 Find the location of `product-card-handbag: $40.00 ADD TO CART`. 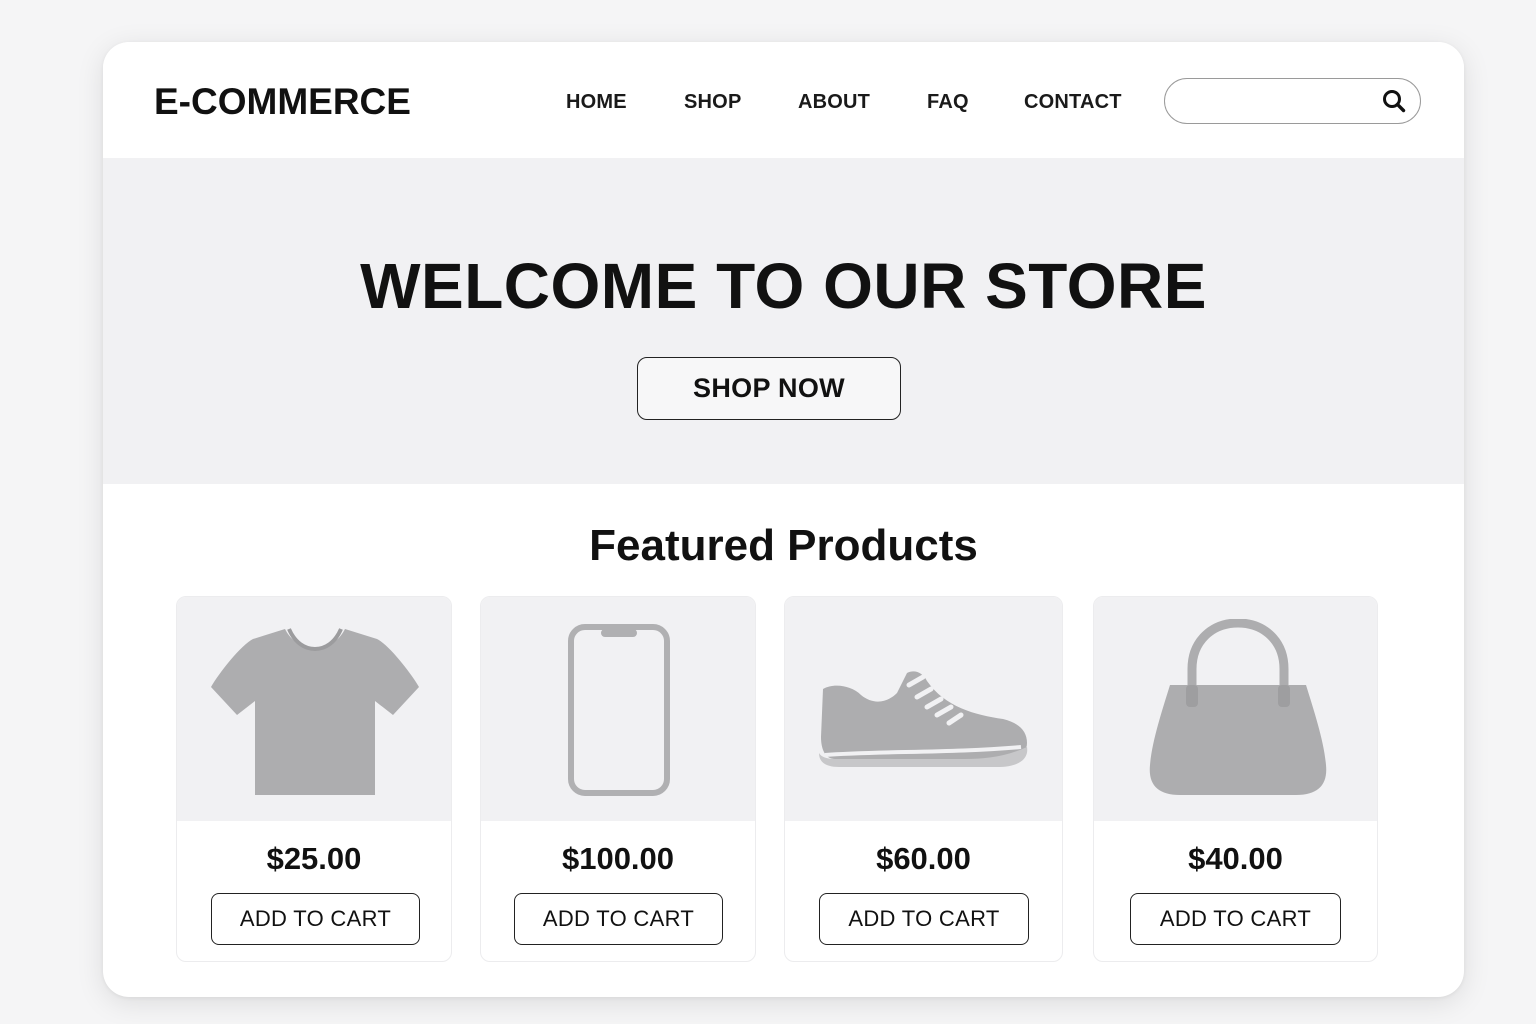

product-card-handbag: $40.00 ADD TO CART is located at coordinates (1235, 779).